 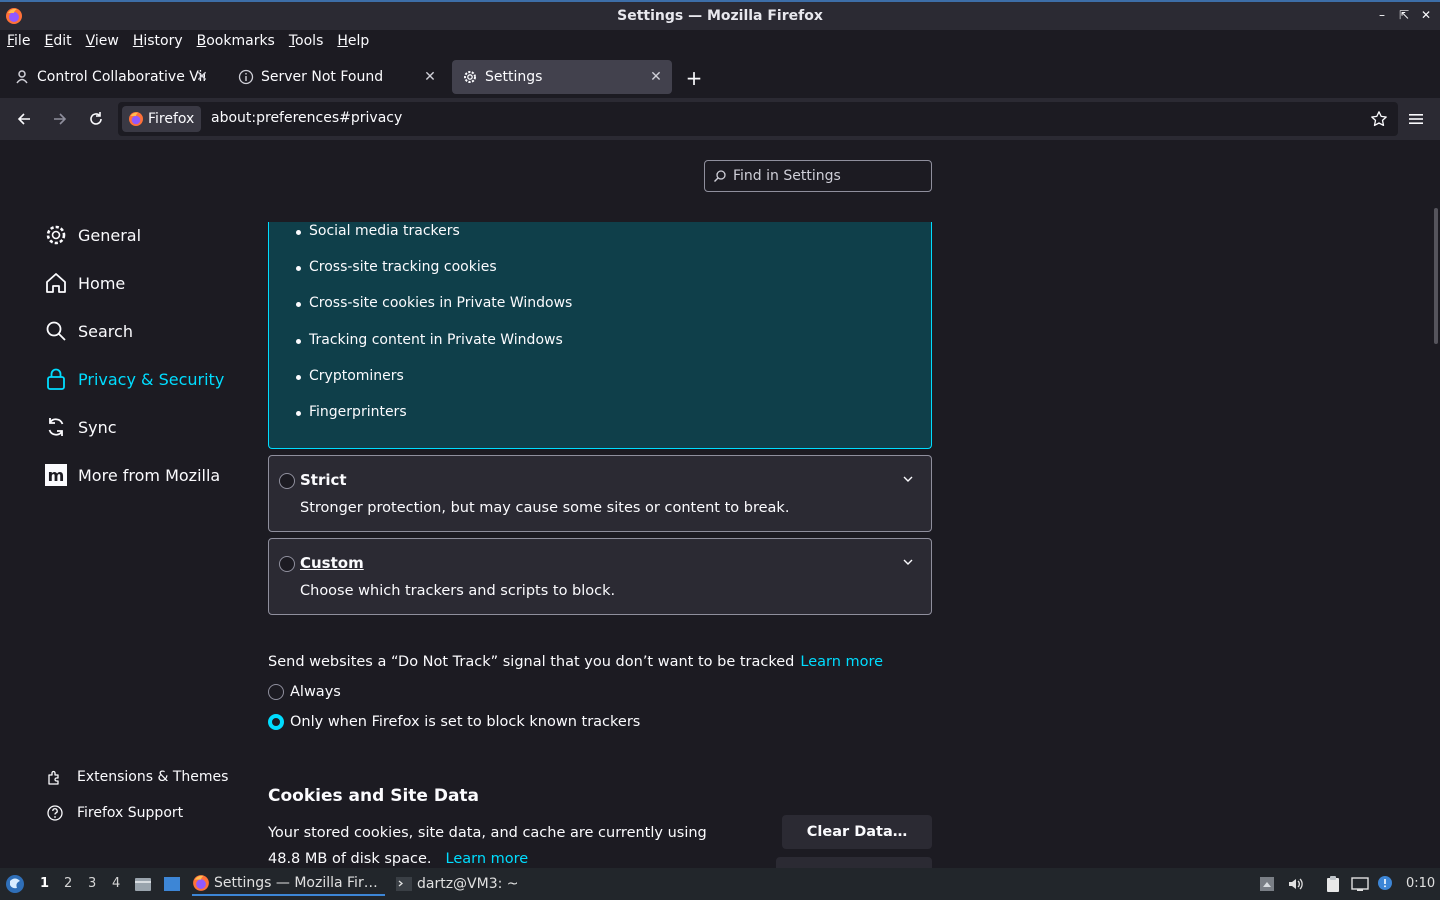 I want to click on lock-icon, so click(x=56, y=379).